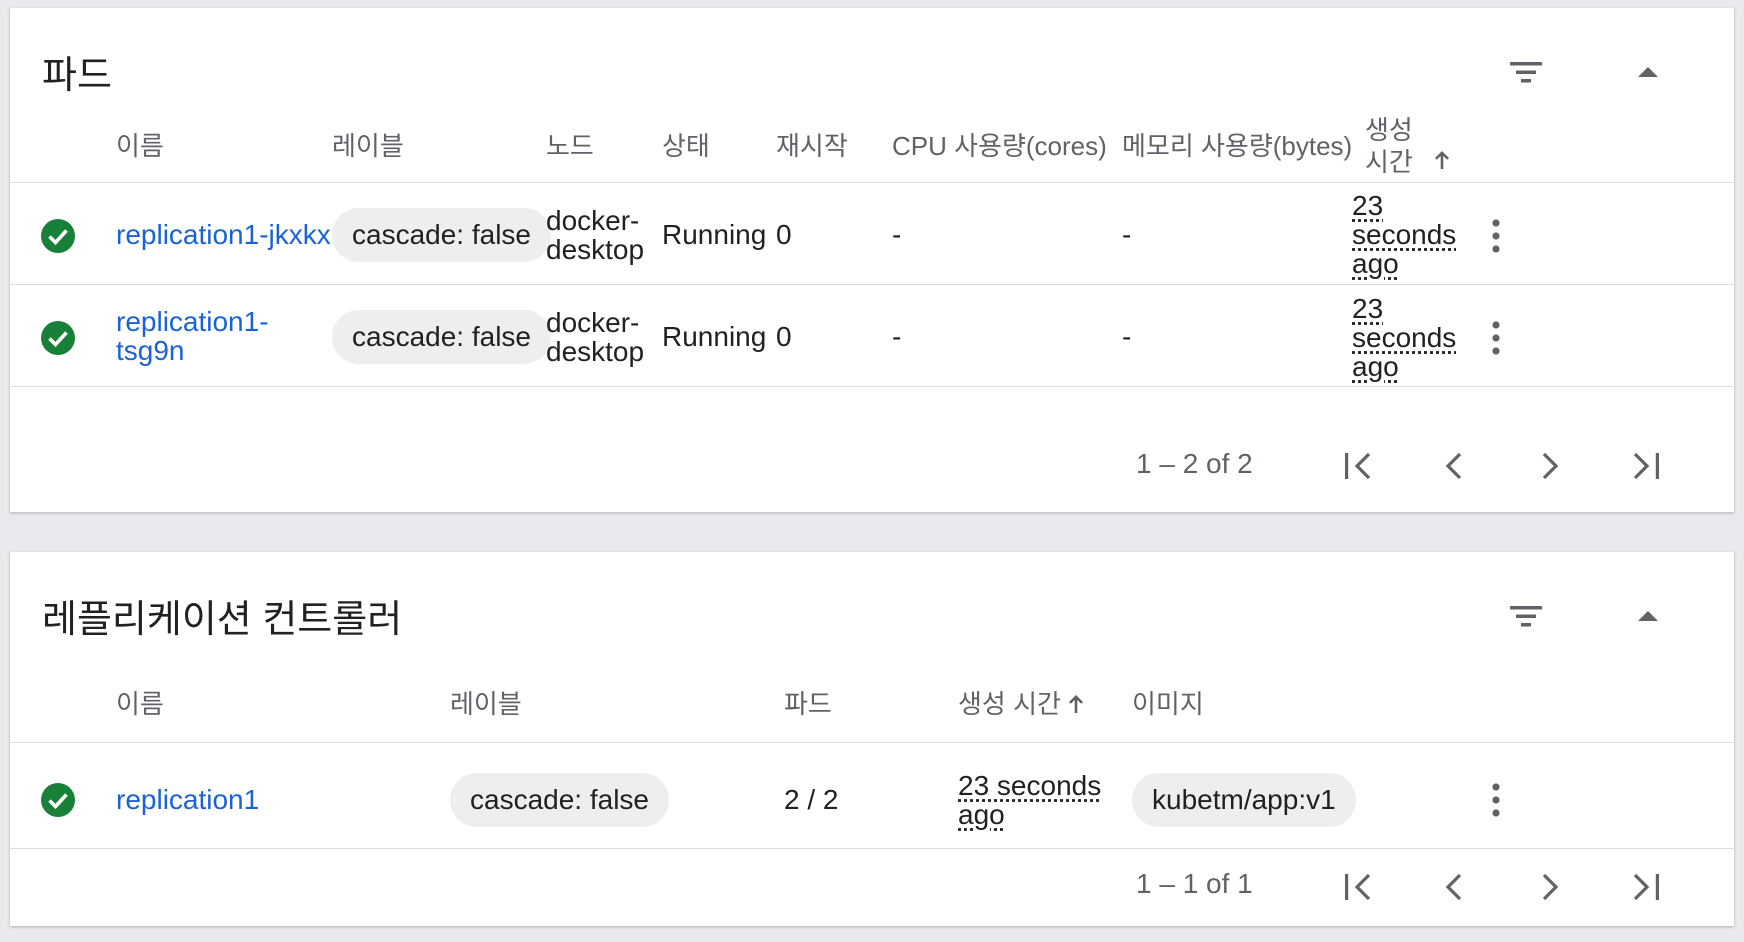 The width and height of the screenshot is (1744, 942). Describe the element at coordinates (570, 146) in the screenshot. I see `column-header-node: 노드` at that location.